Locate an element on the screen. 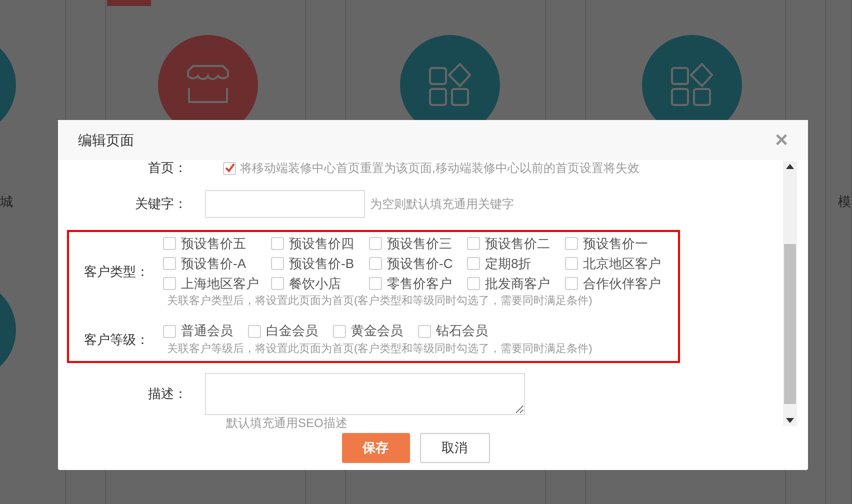  field-label: 关键字： is located at coordinates (161, 204).